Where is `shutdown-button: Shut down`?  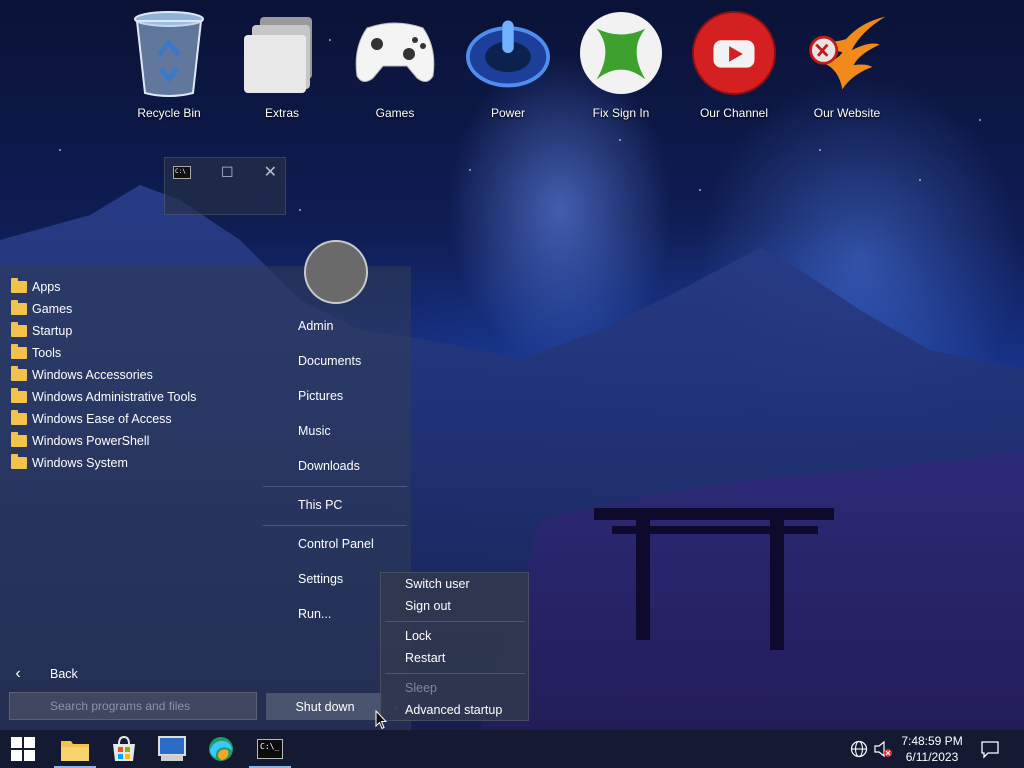 shutdown-button: Shut down is located at coordinates (325, 706).